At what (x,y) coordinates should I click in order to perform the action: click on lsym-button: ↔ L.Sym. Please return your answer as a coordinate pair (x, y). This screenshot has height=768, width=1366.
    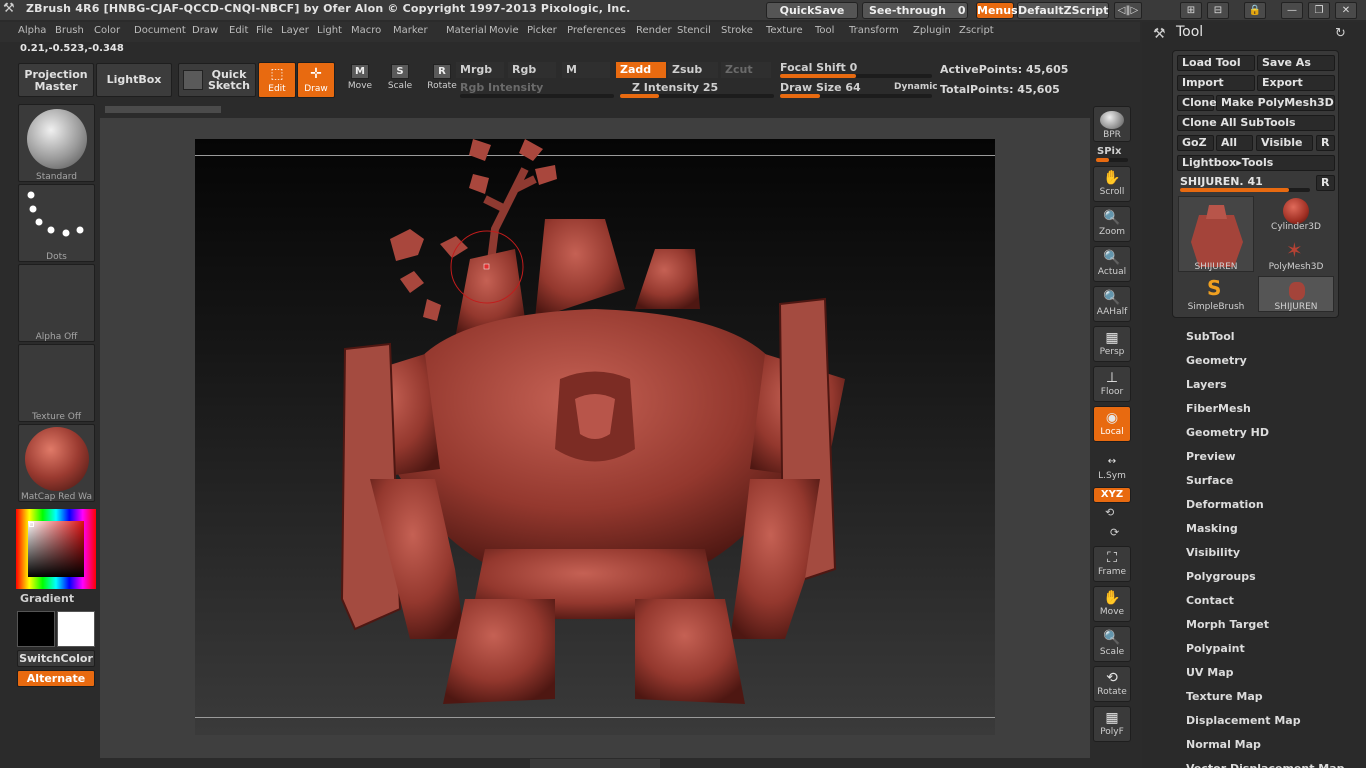
    Looking at the image, I should click on (1112, 466).